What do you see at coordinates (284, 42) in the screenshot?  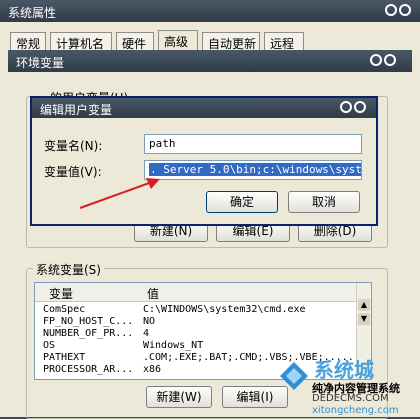 I see `tab-remote: 远程` at bounding box center [284, 42].